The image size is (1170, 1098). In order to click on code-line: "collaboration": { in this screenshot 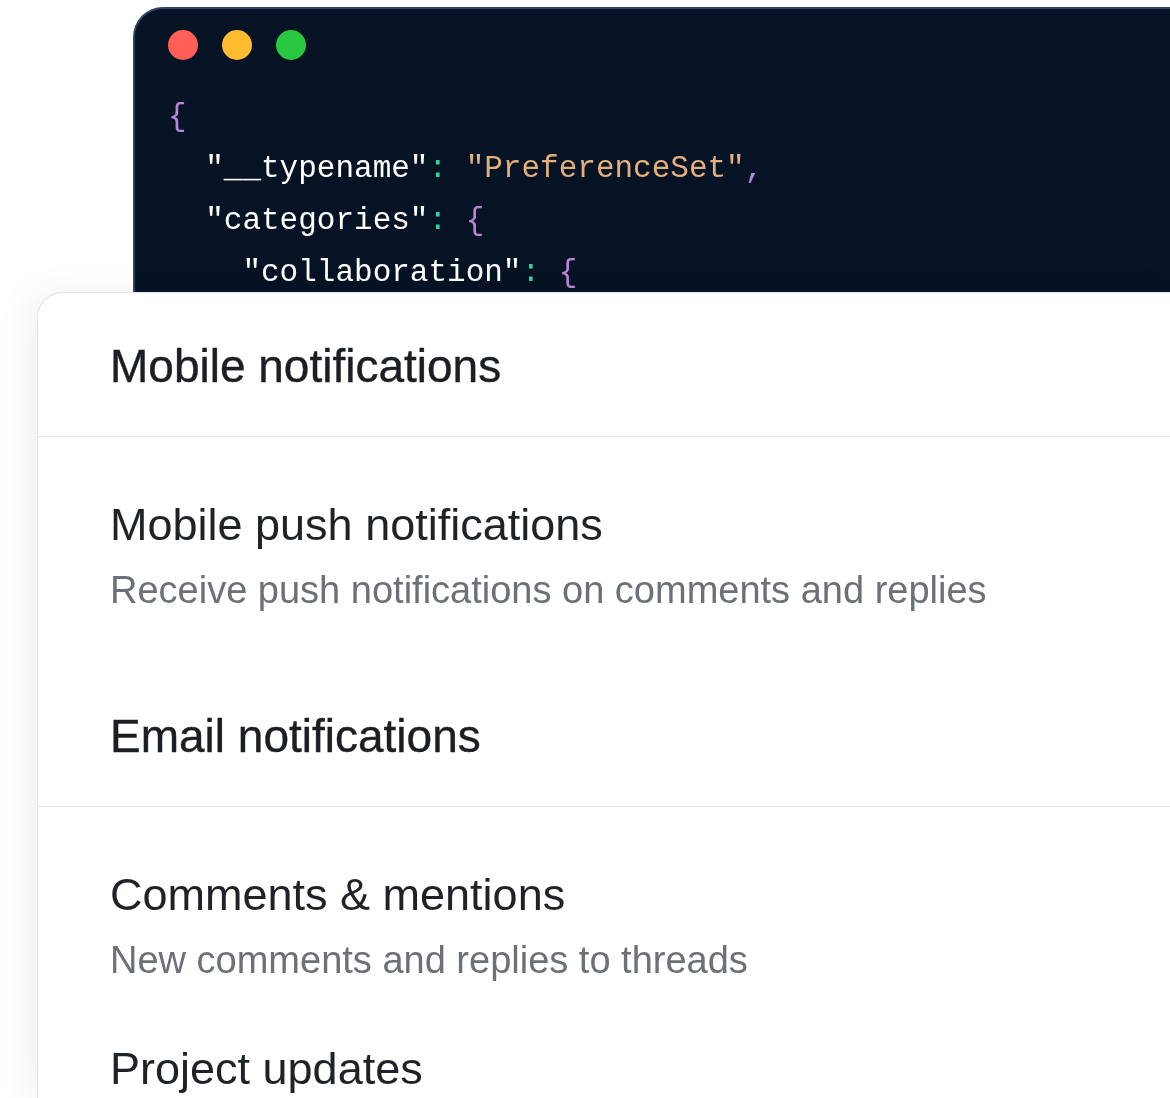, I will do `click(410, 273)`.